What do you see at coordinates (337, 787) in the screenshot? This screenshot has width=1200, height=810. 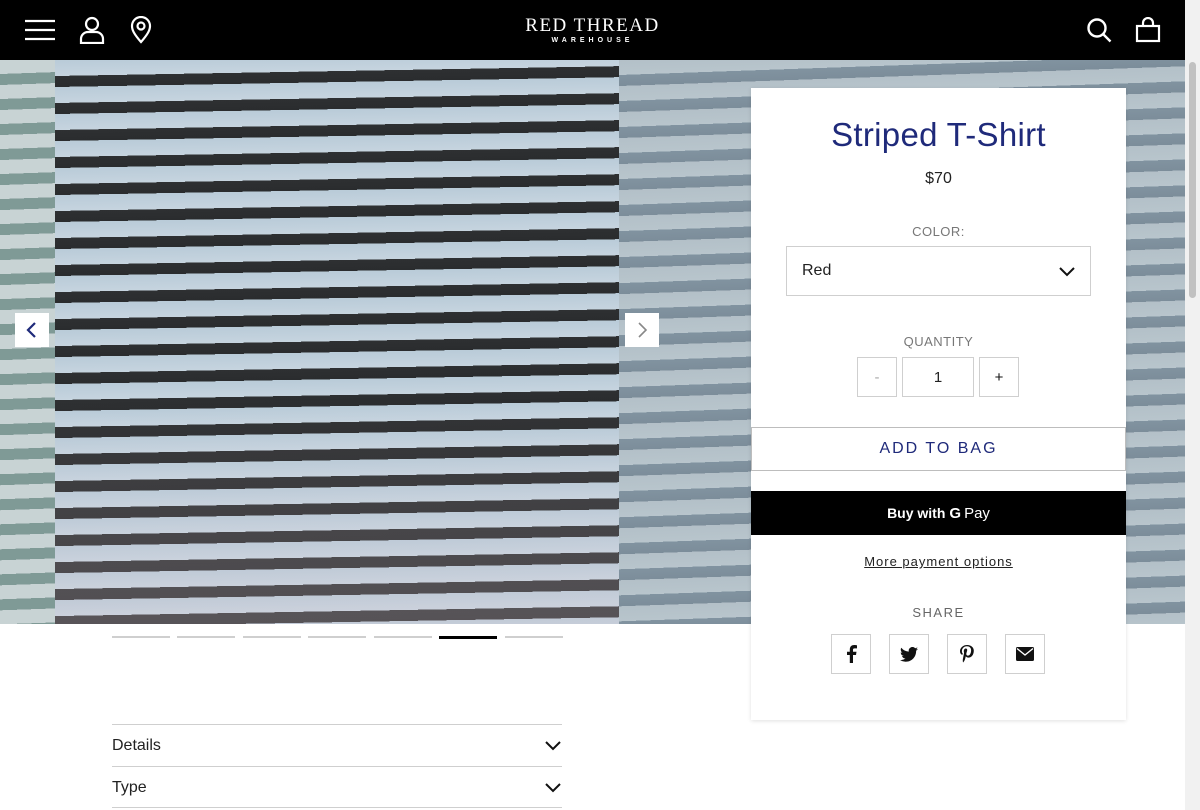 I see `accordion-type: Type` at bounding box center [337, 787].